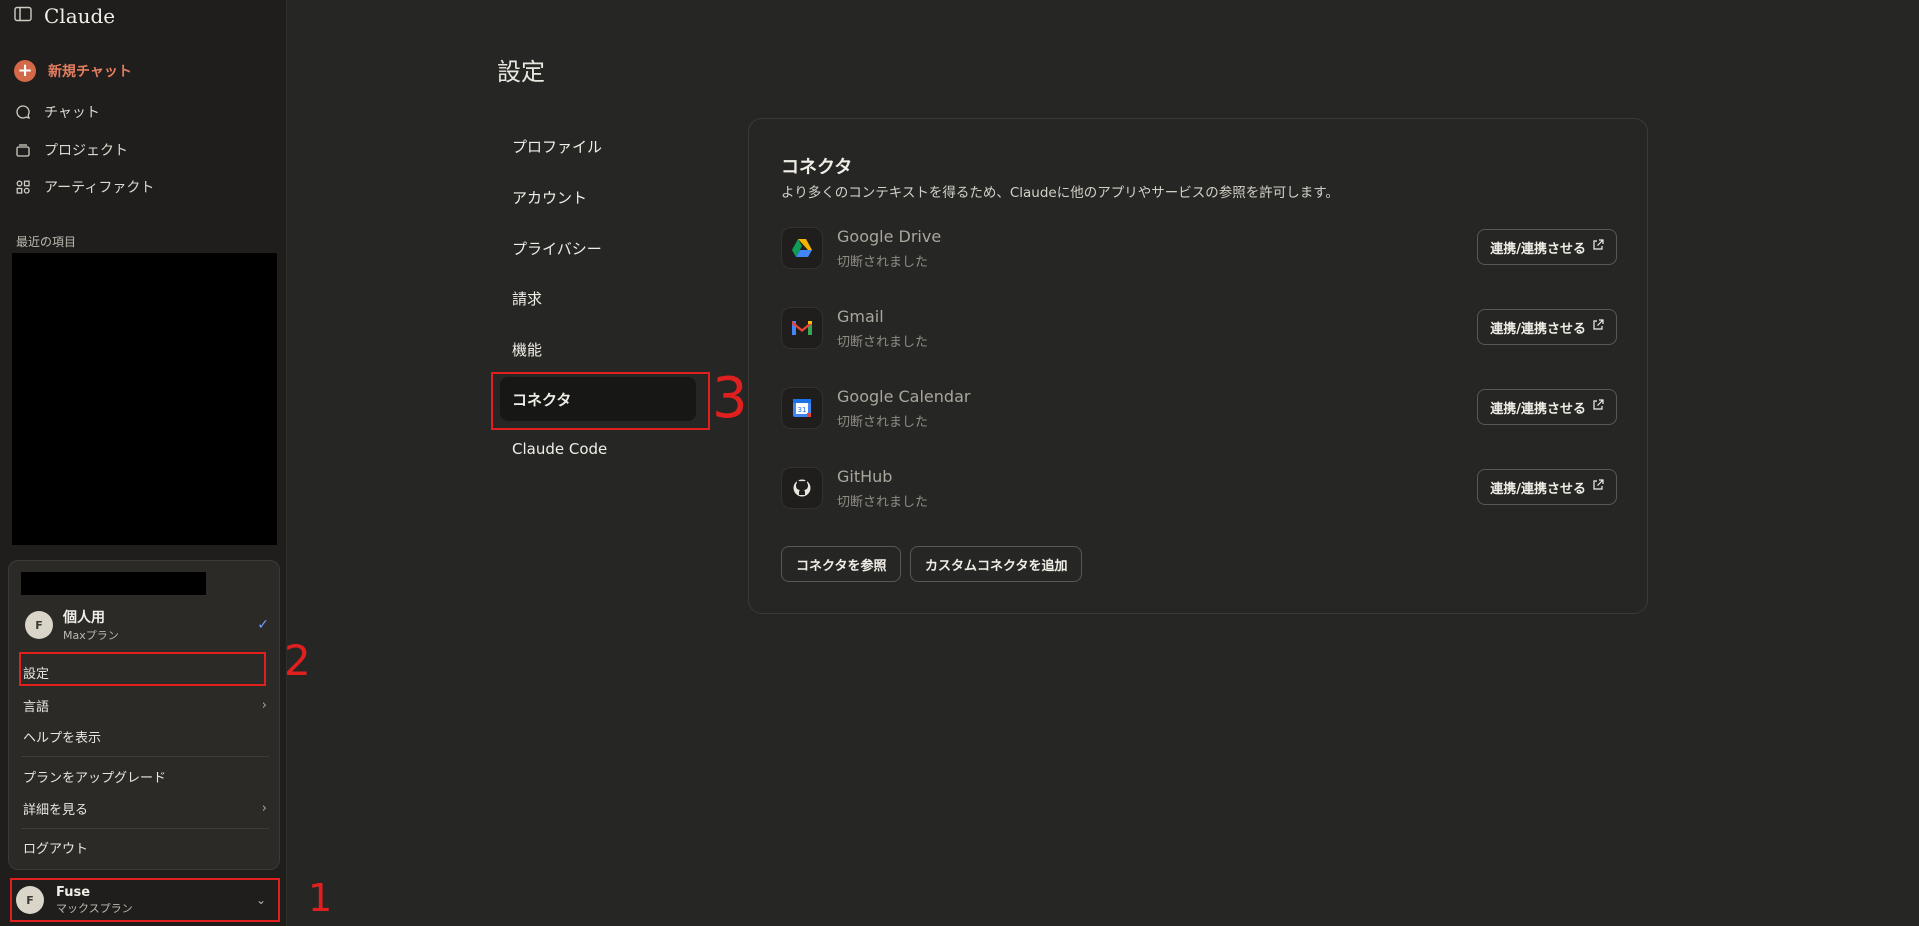 The height and width of the screenshot is (926, 1919). Describe the element at coordinates (802, 328) in the screenshot. I see `gmail-icon` at that location.